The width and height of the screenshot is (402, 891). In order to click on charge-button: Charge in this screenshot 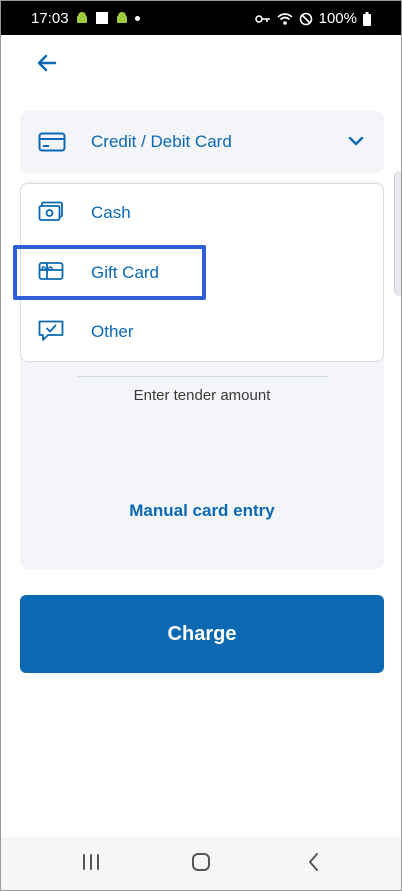, I will do `click(202, 634)`.